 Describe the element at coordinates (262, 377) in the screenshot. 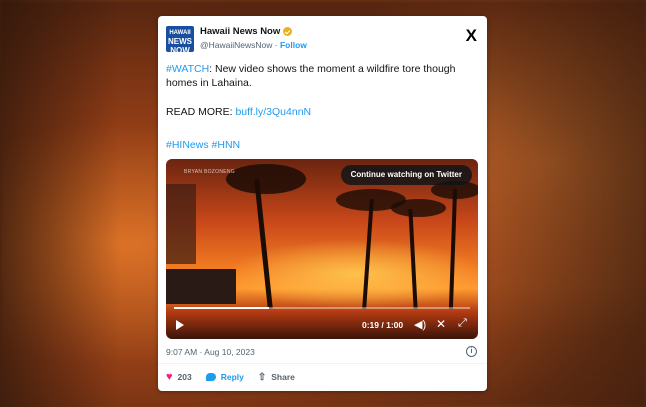

I see `share-icon: ⇧` at that location.